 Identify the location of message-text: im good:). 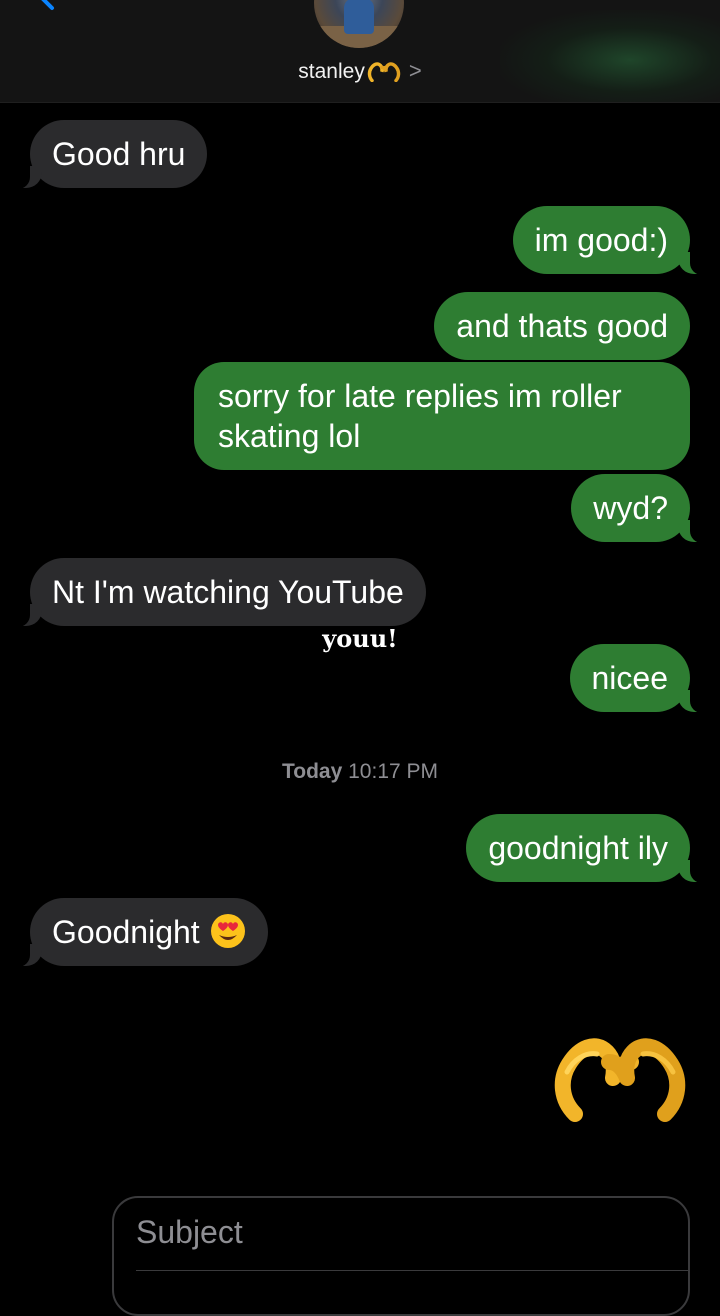
(601, 240).